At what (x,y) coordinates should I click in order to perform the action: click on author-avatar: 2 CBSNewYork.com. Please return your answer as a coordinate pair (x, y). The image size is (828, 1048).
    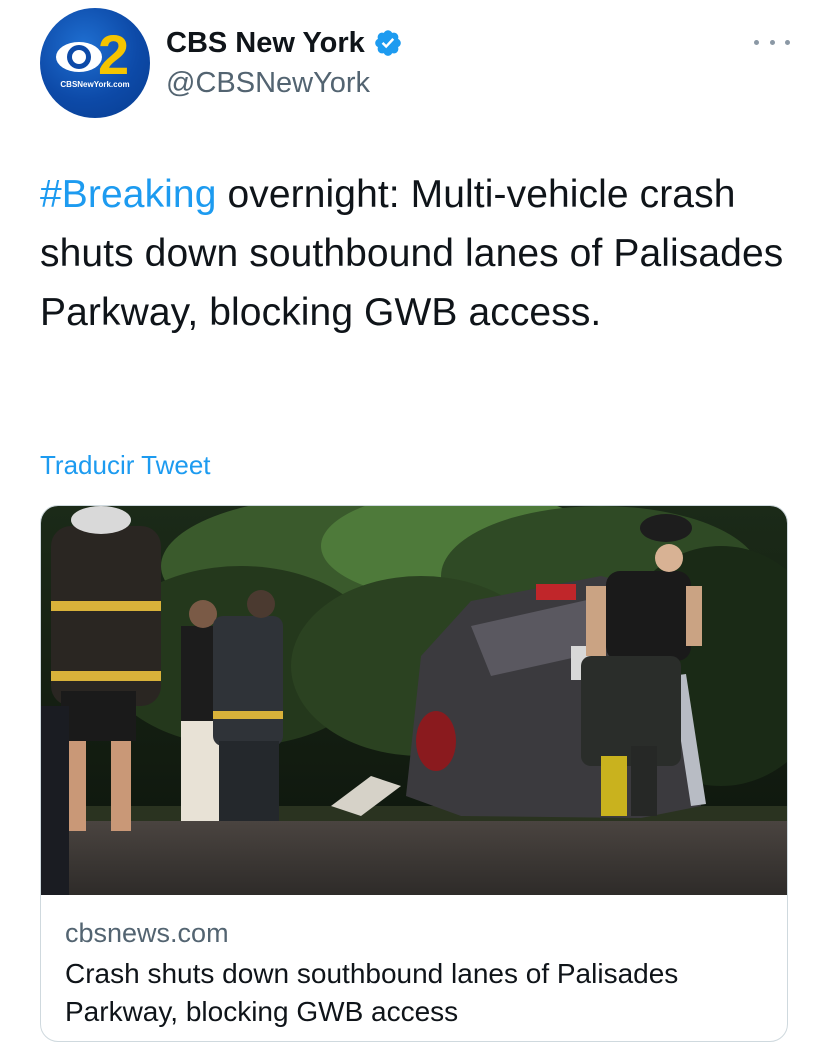
    Looking at the image, I should click on (95, 63).